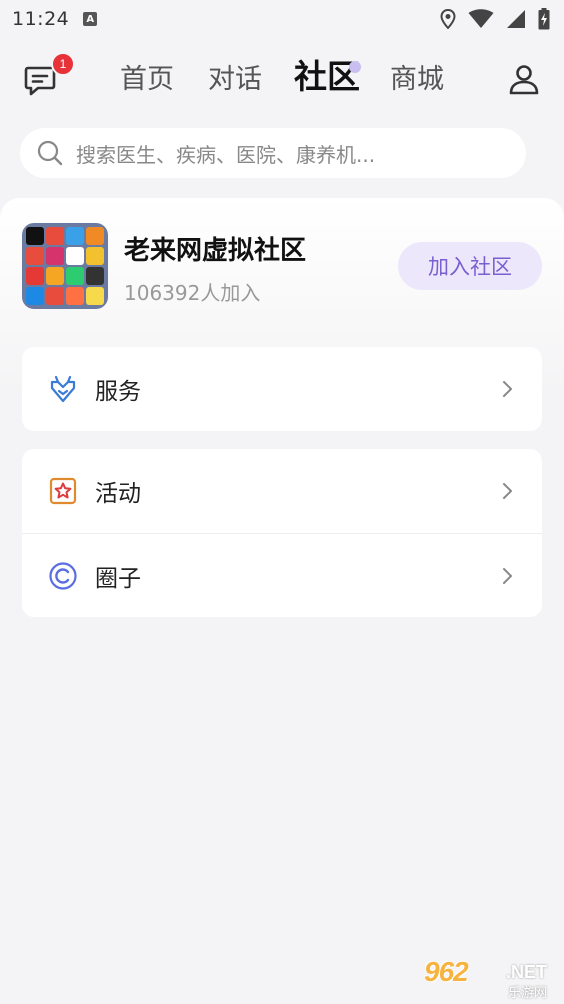 Image resolution: width=564 pixels, height=1004 pixels. I want to click on service-card: 服务, so click(282, 389).